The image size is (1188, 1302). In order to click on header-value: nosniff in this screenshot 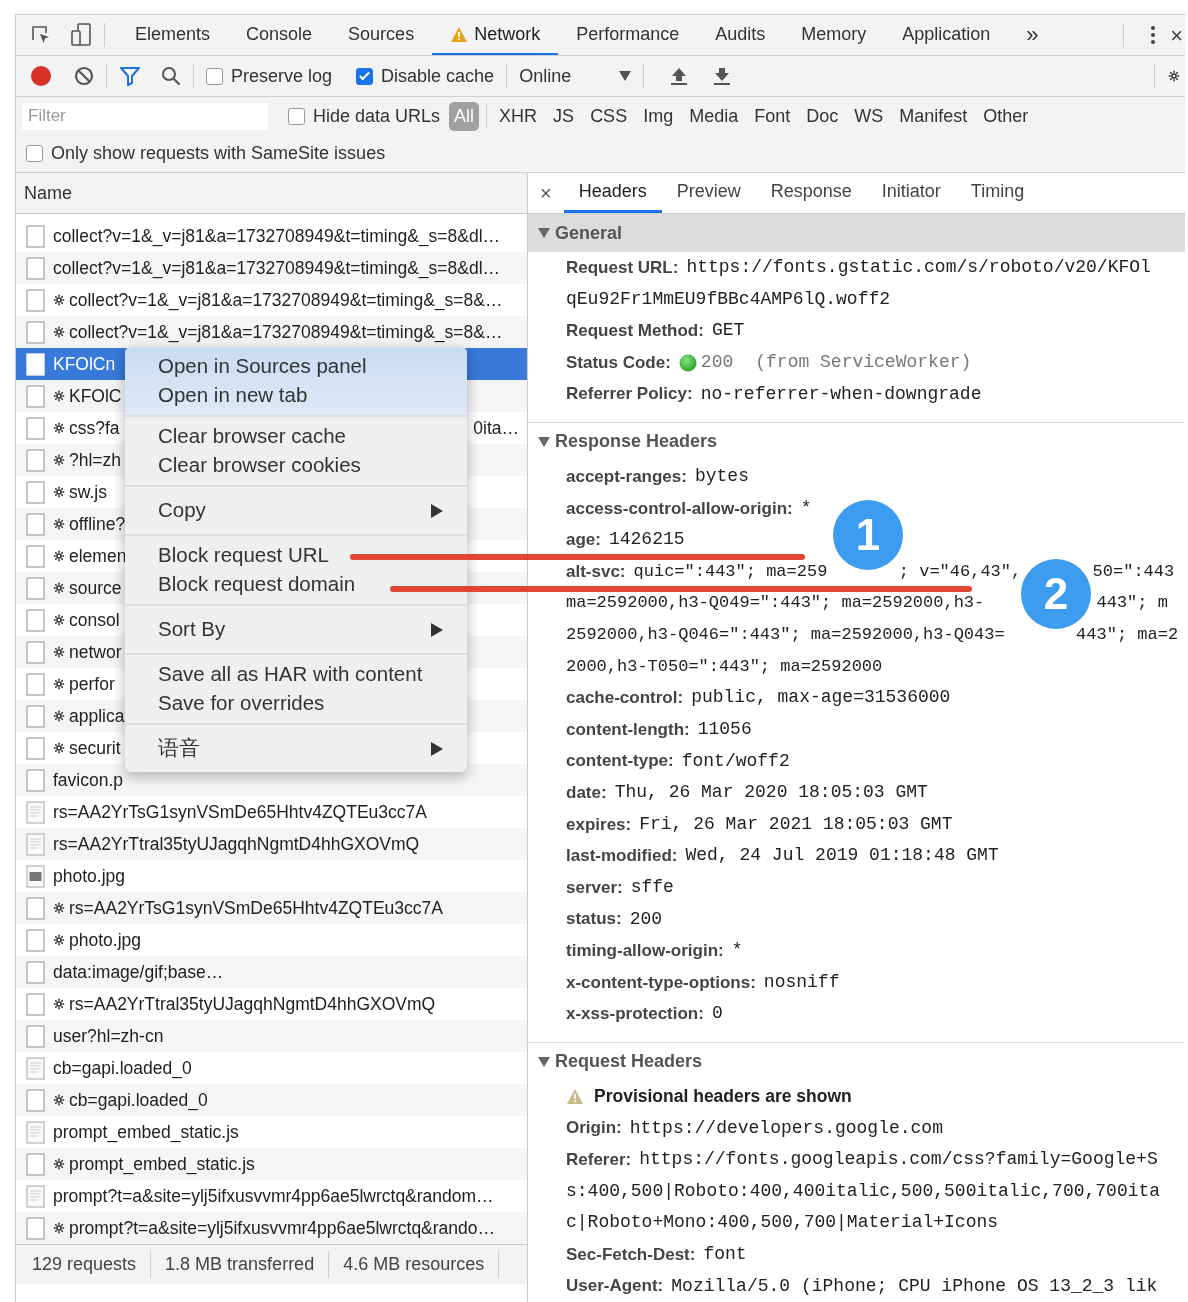, I will do `click(801, 982)`.